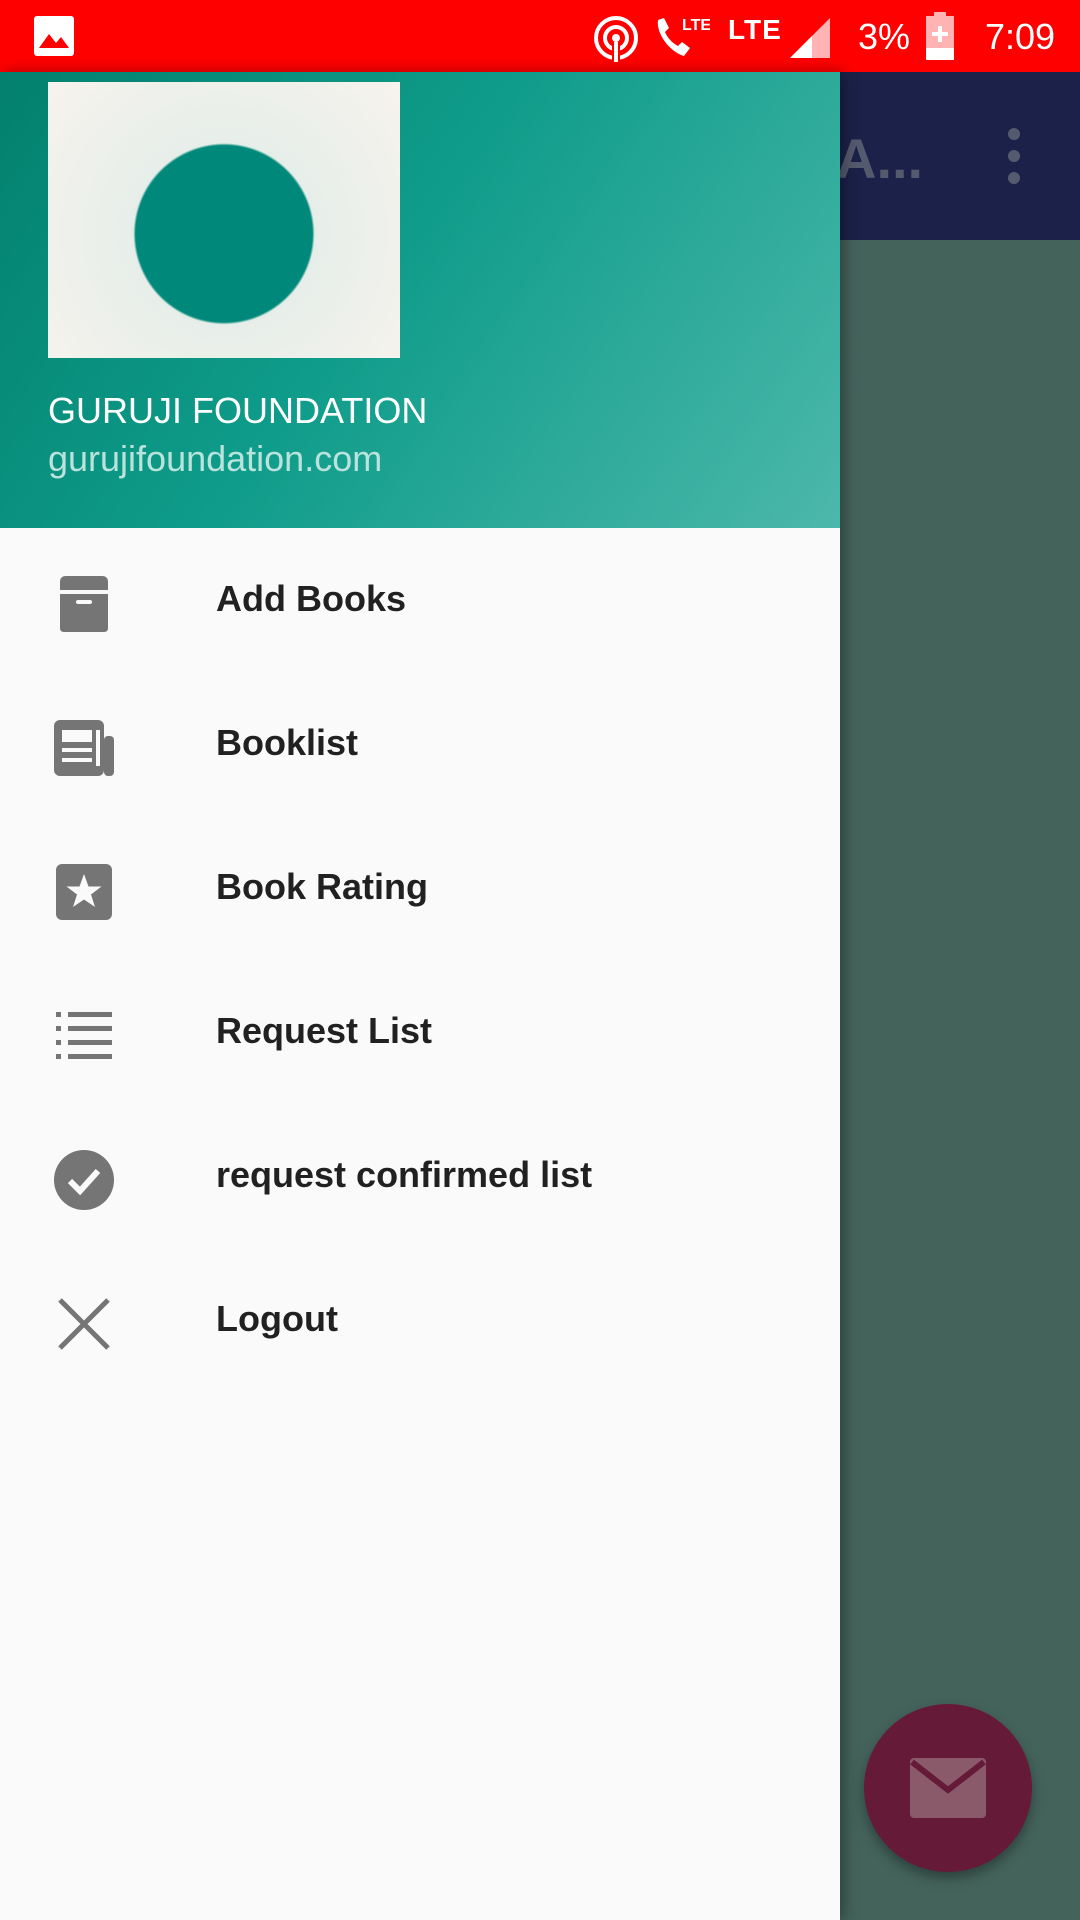 The height and width of the screenshot is (1920, 1080). I want to click on close-icon, so click(84, 1324).